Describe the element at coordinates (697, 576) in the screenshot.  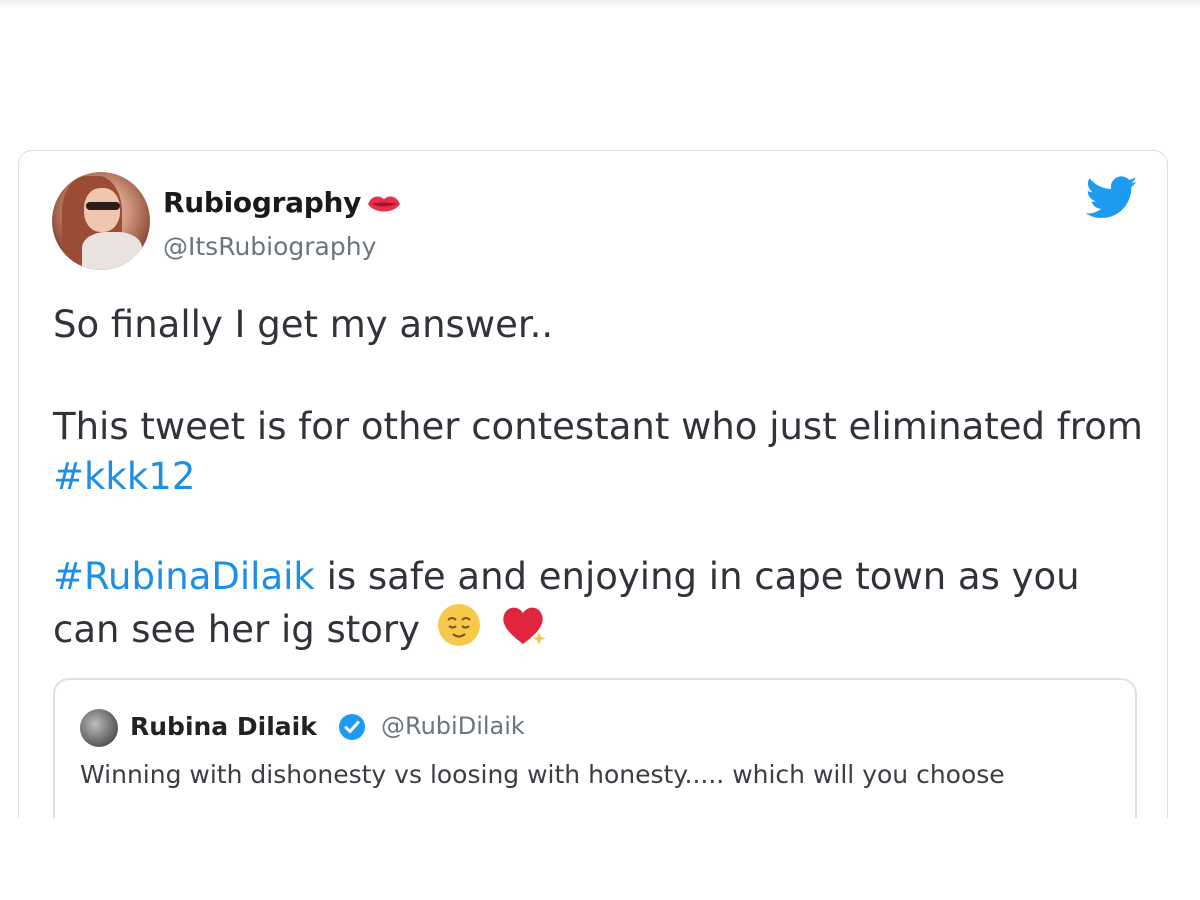
I see `tweet-line-3: is safe and enjoying in cape town as you` at that location.